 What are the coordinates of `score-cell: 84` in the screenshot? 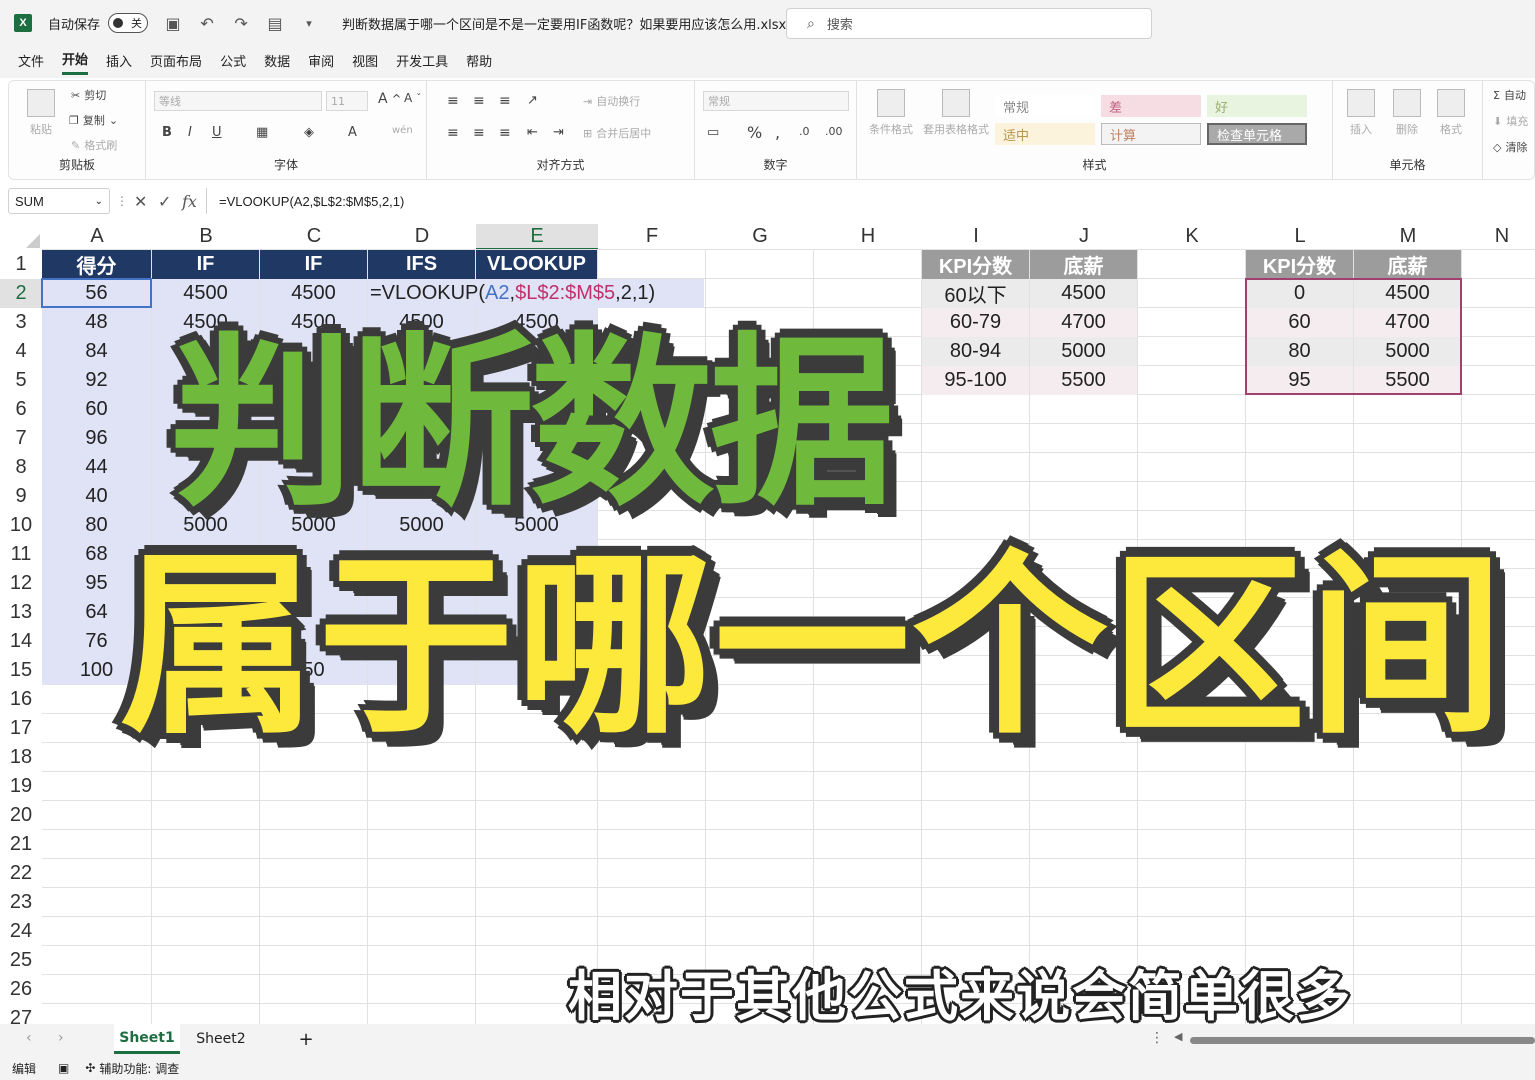 It's located at (96, 351).